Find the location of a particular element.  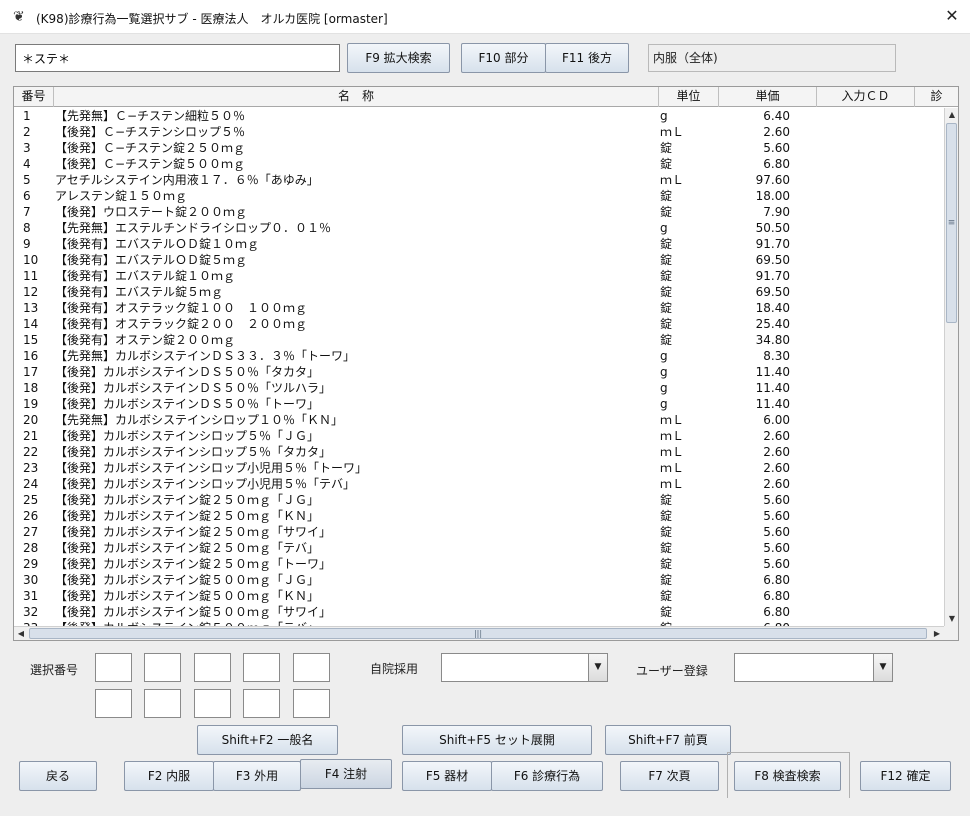

row-name: 【後発】カルボシステインシロップ小児用５％「トーワ」 is located at coordinates (211, 468).